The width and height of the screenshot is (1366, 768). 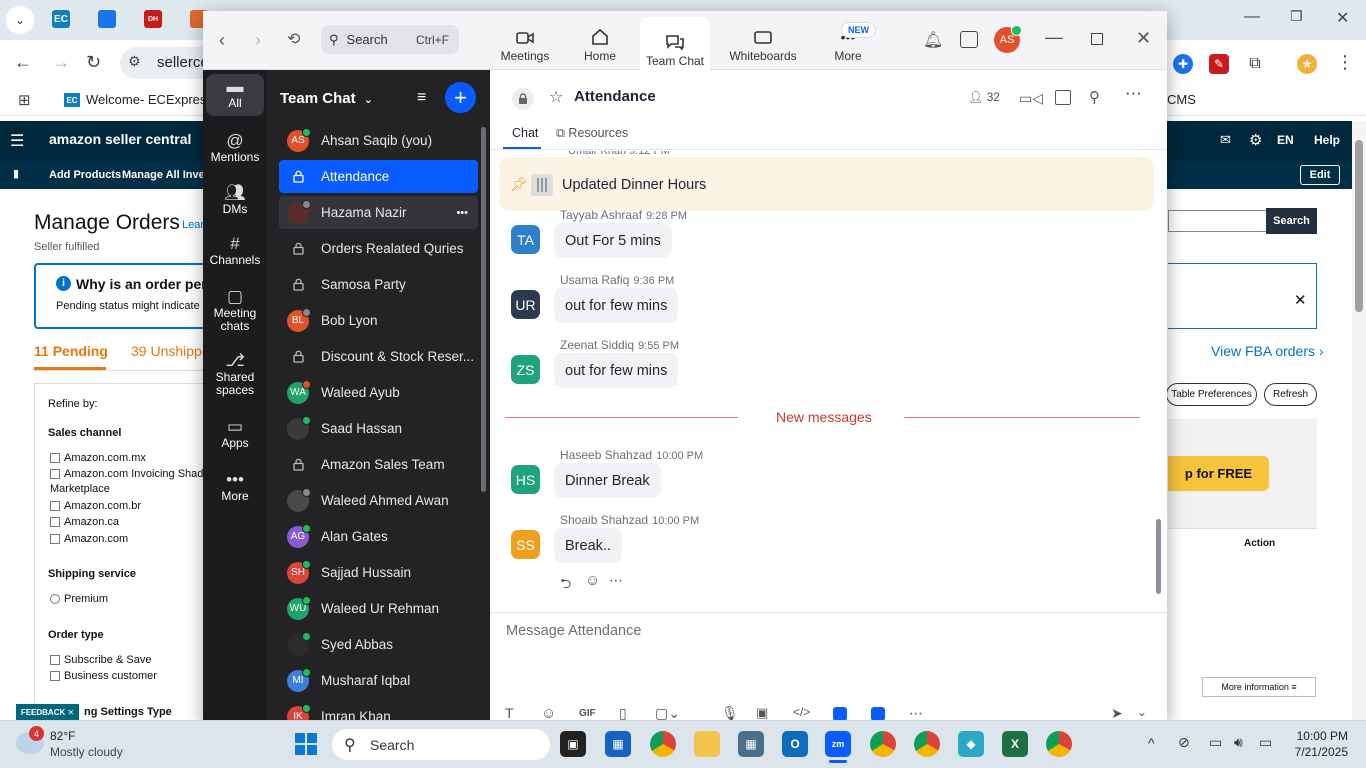 I want to click on calendar-app-icon, so click(x=969, y=39).